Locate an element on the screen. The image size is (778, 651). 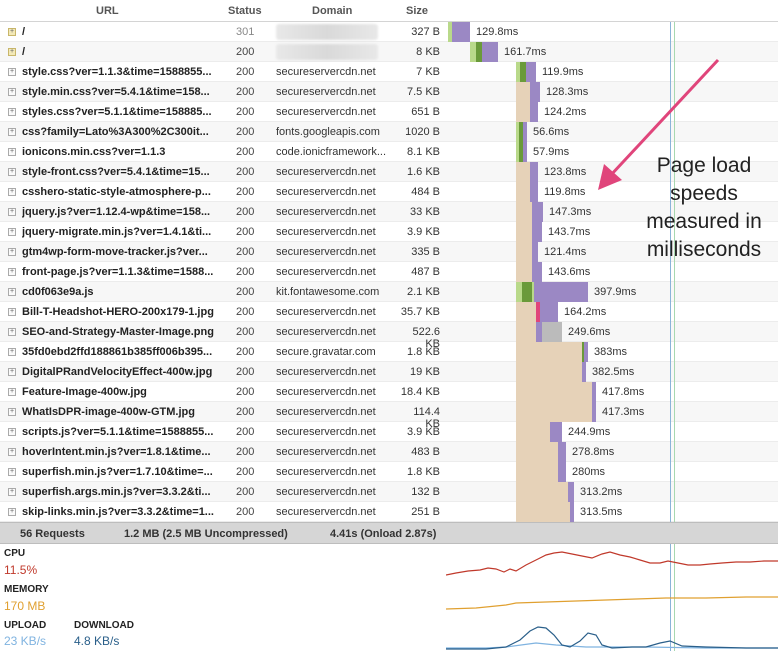
row-url: ionicons.min.css?ver=1.1.3 is located at coordinates (94, 152).